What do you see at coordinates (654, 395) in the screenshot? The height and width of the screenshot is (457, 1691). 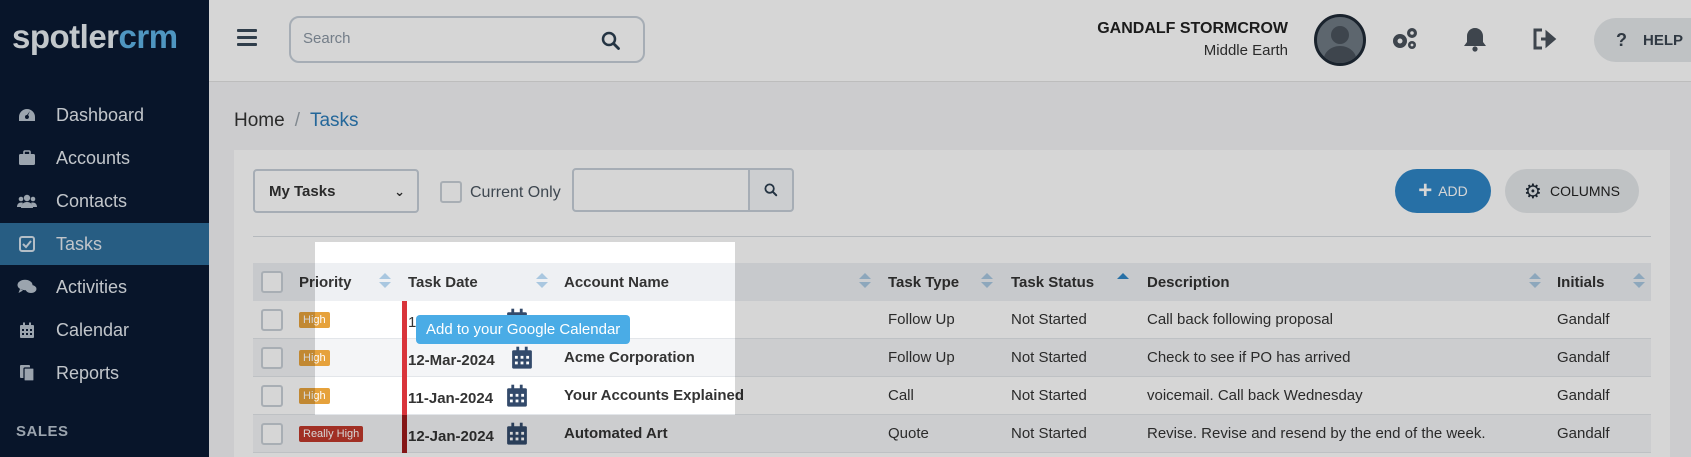 I see `account-name: Your Accounts Explained` at bounding box center [654, 395].